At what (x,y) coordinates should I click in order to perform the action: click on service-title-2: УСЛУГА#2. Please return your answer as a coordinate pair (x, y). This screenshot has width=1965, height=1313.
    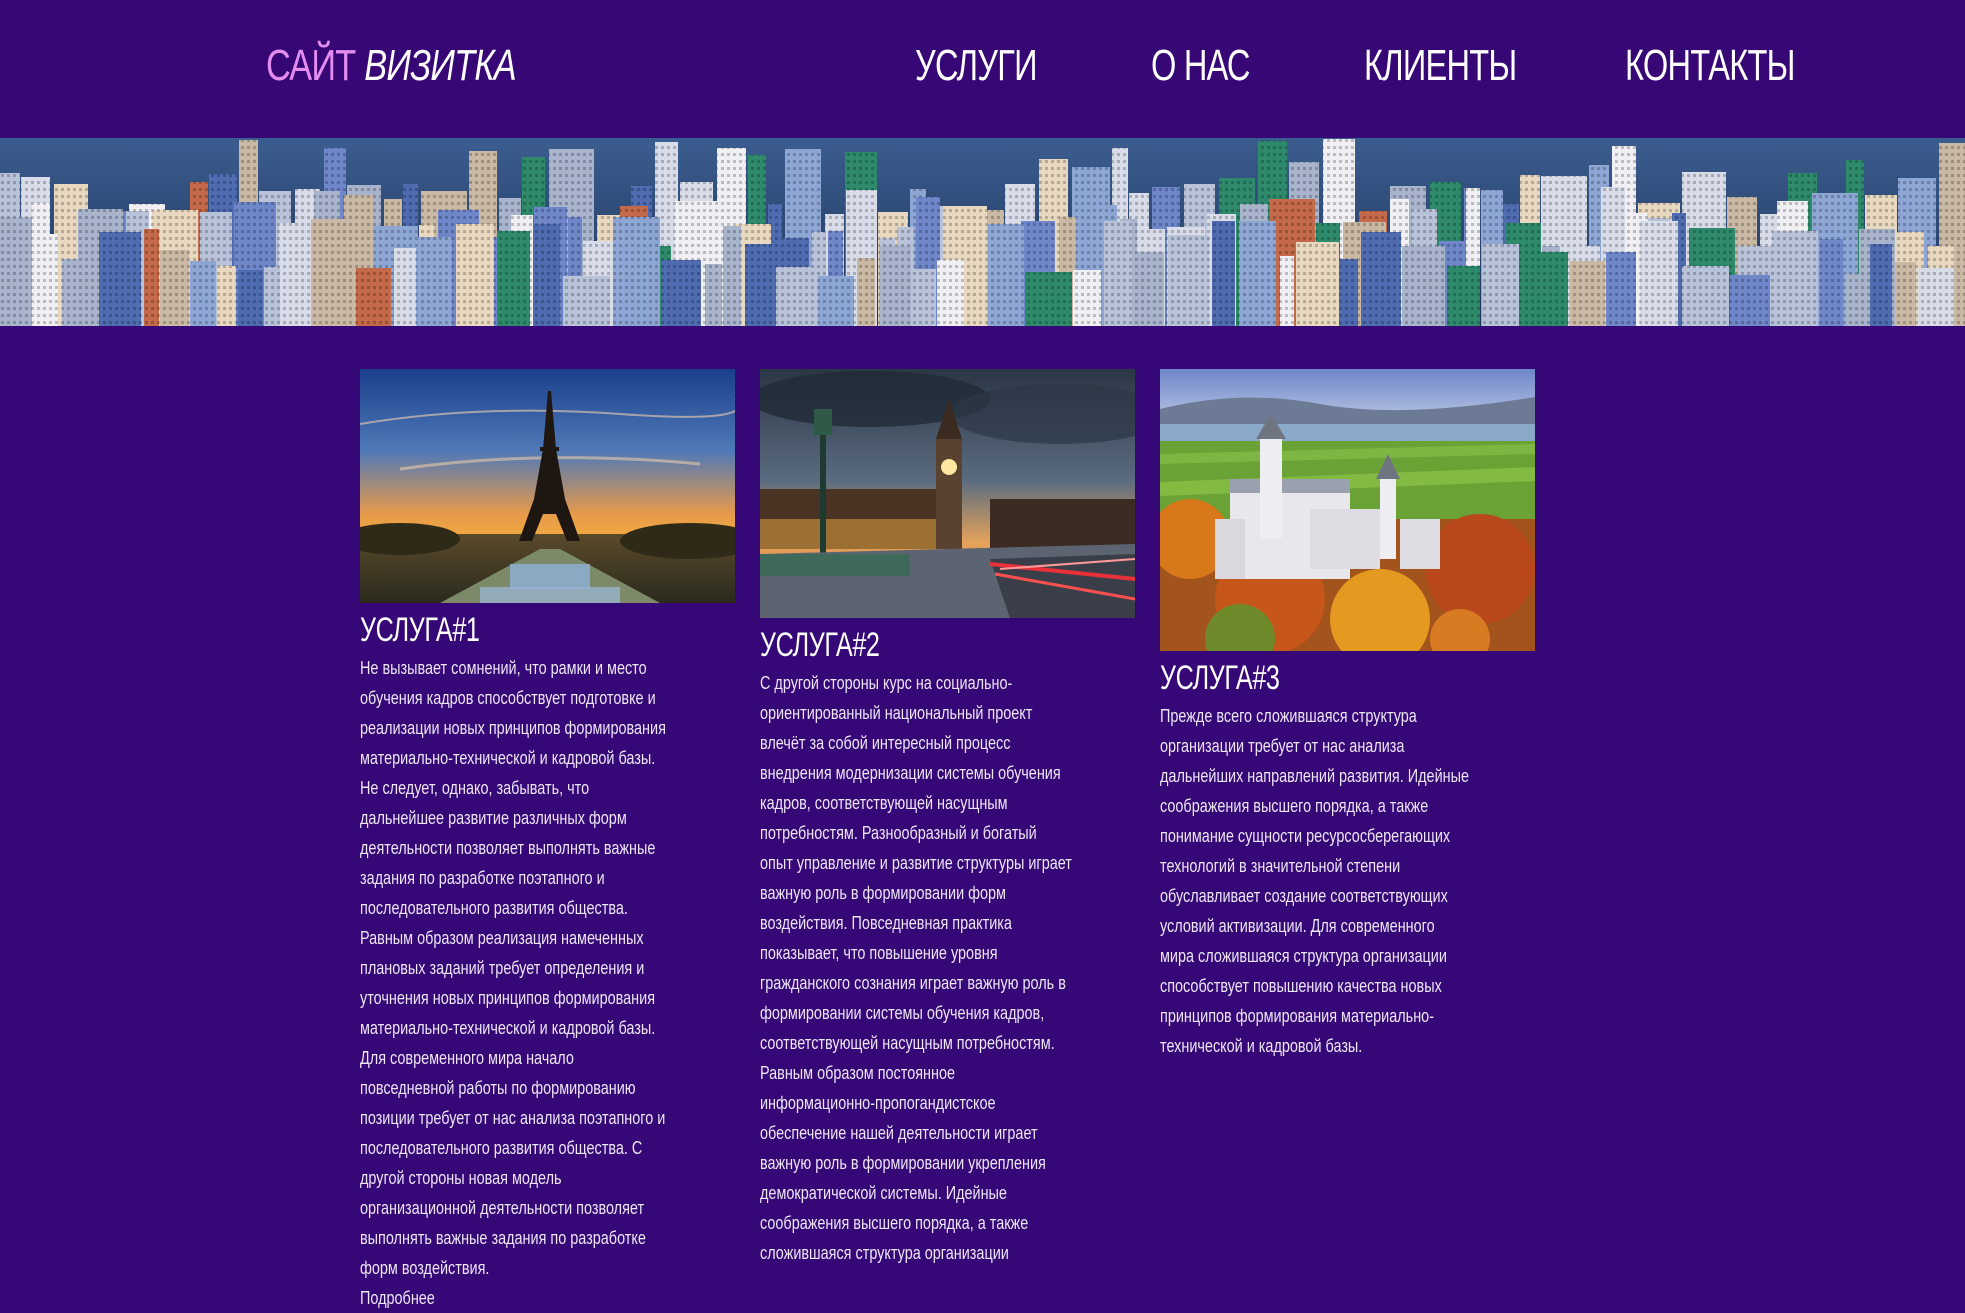
    Looking at the image, I should click on (820, 645).